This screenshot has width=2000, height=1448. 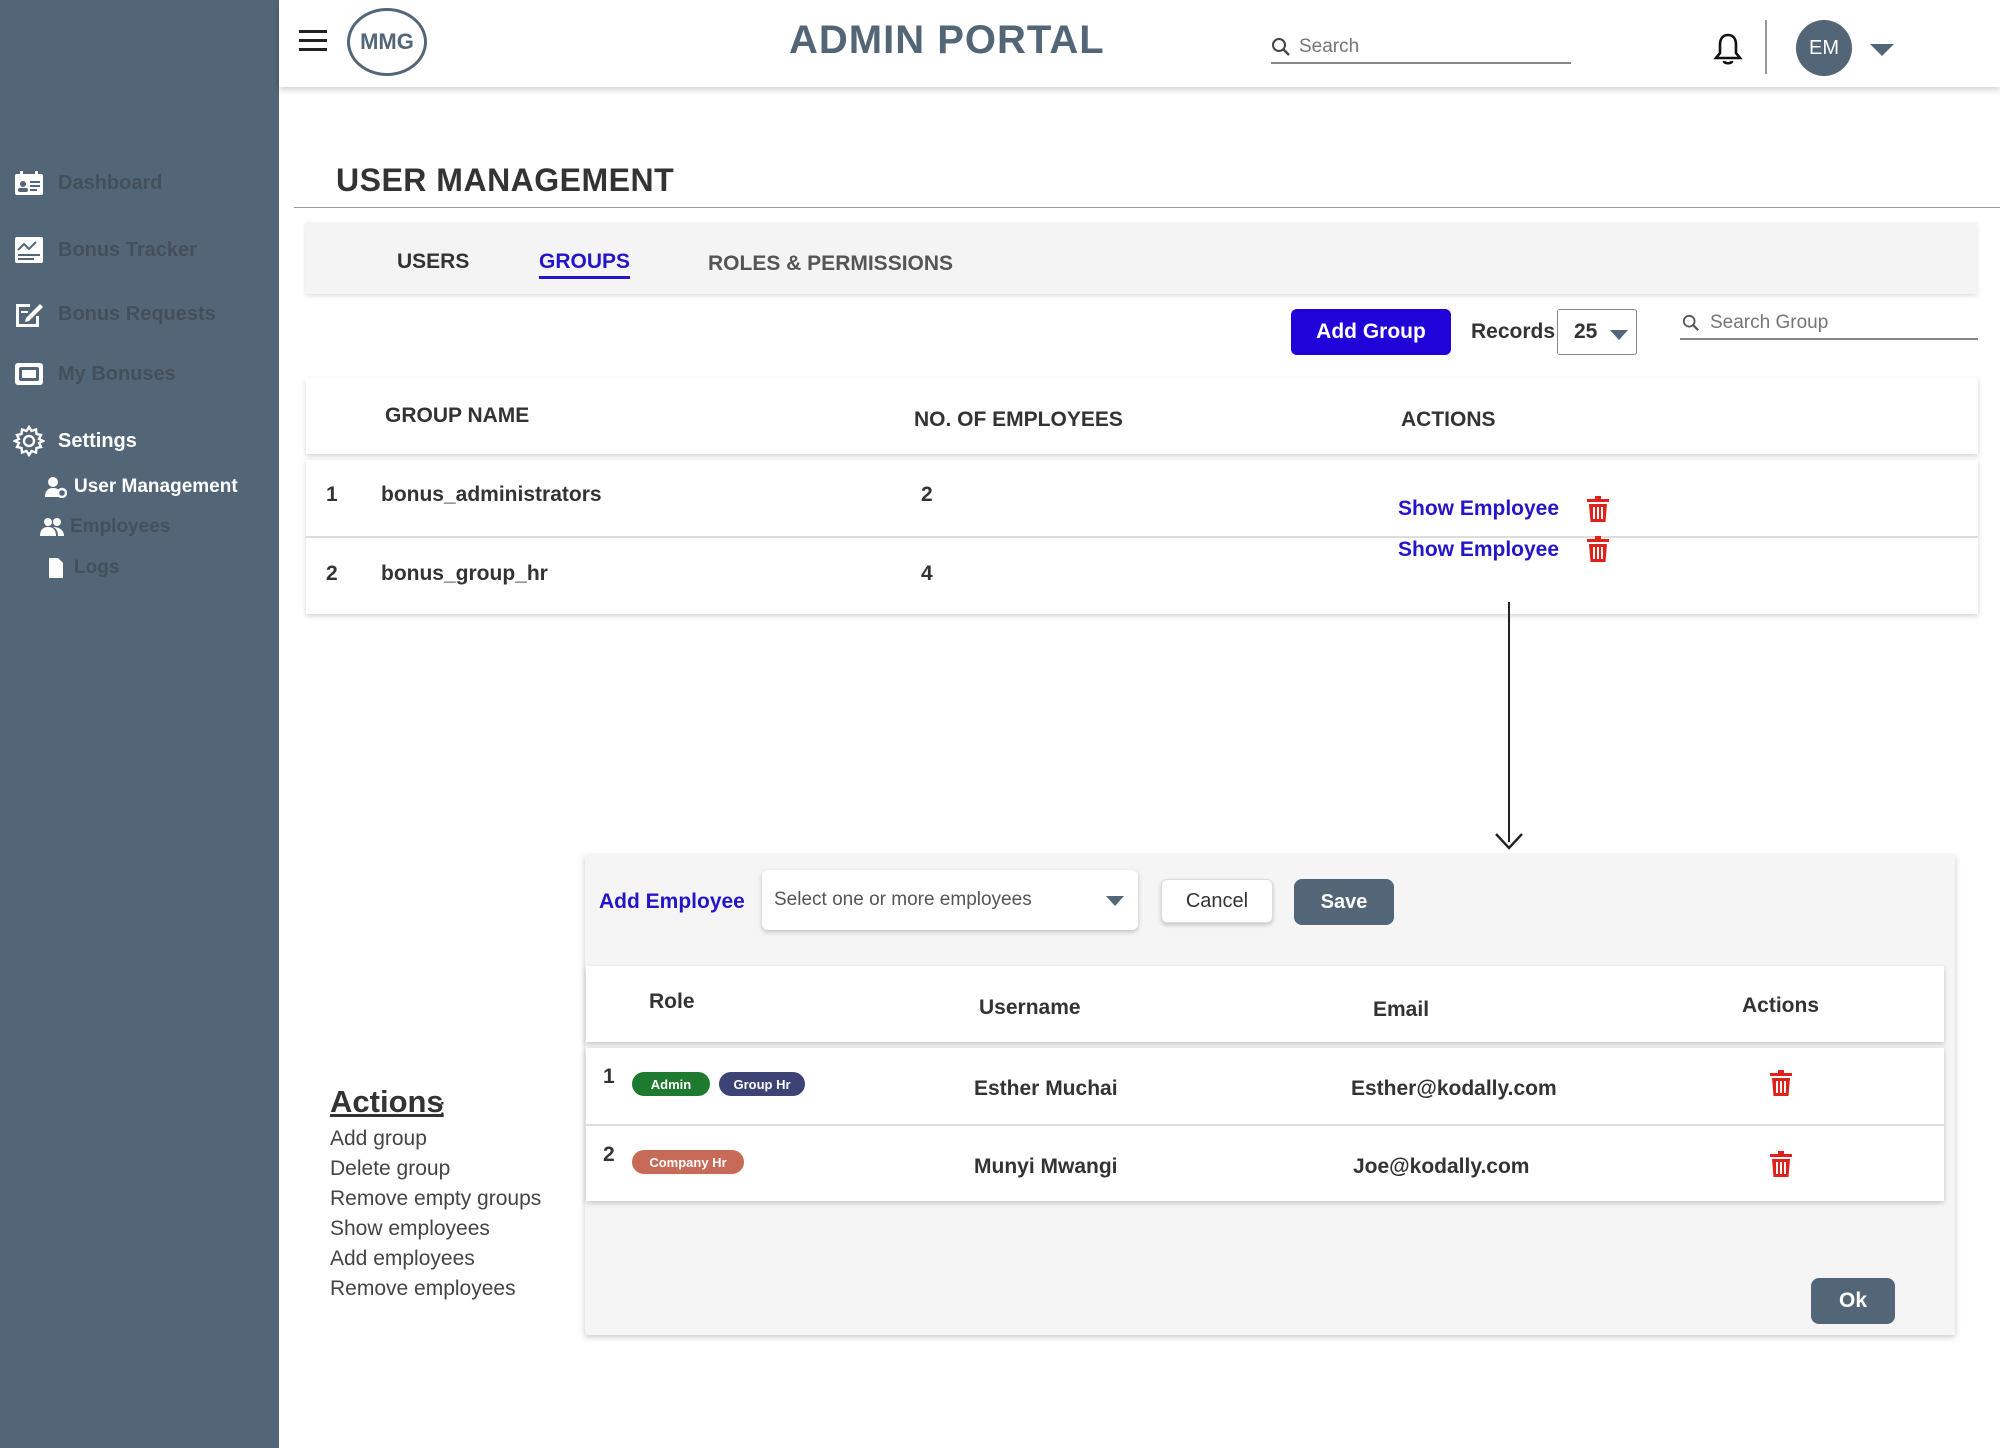 I want to click on email: Esther@kodally.com, so click(x=1454, y=1088).